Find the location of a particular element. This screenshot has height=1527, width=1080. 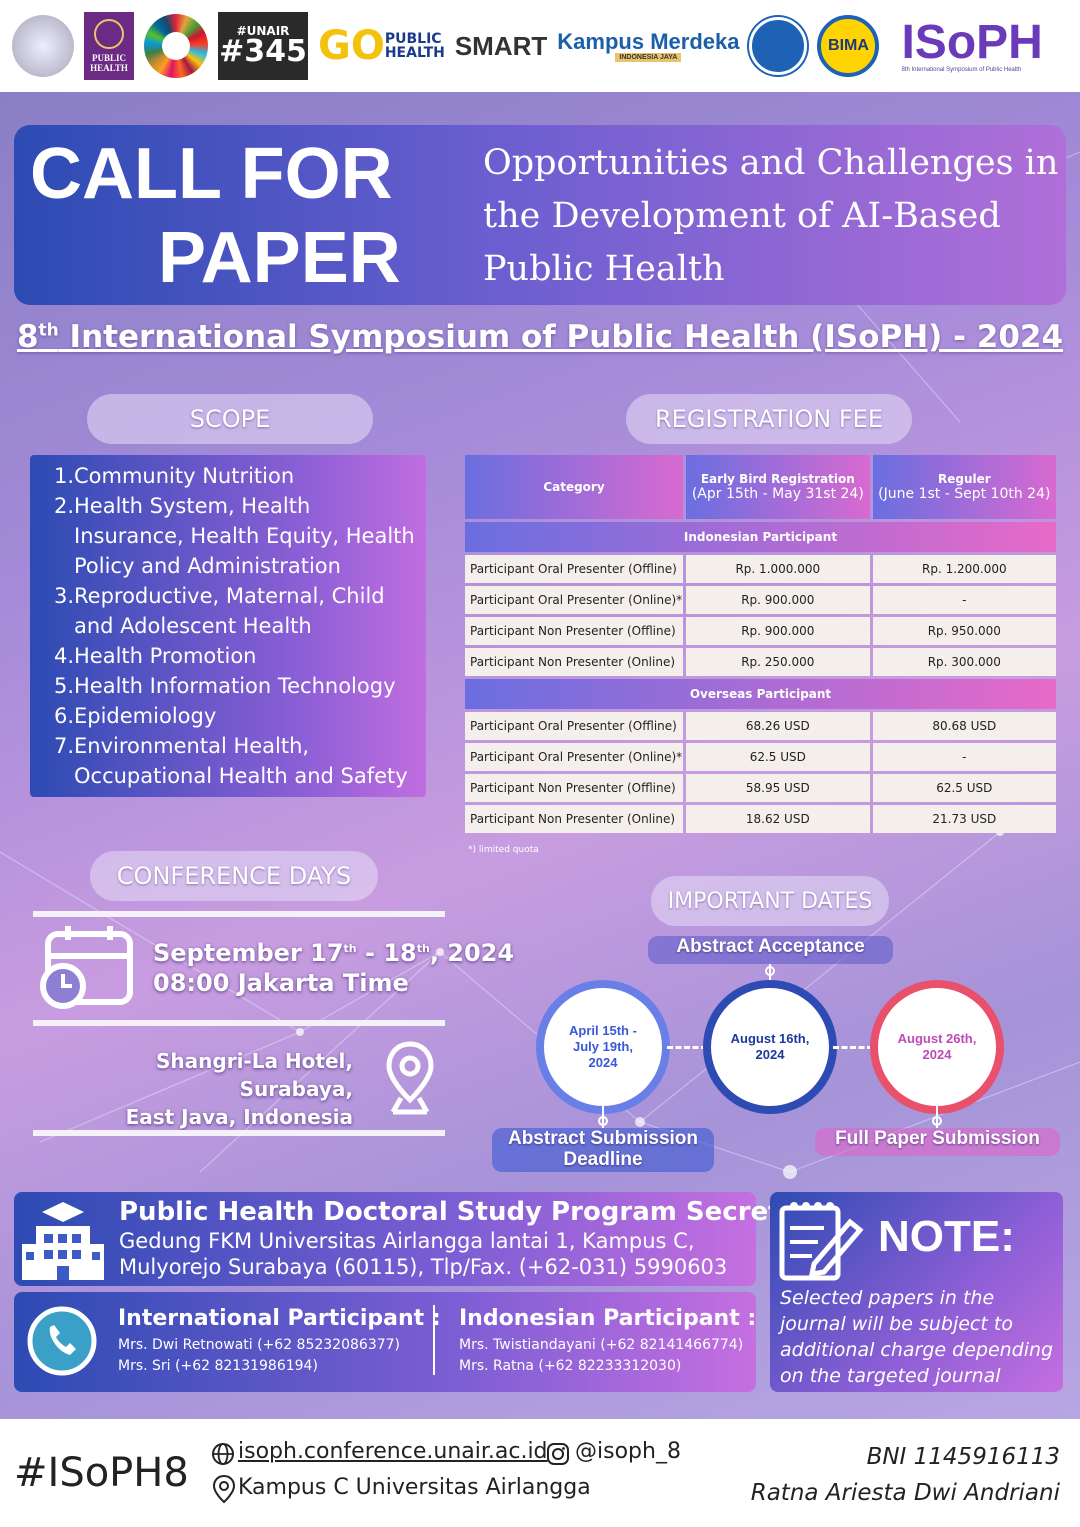

conference-date-line: September 17th - 18th, 2024 is located at coordinates (333, 951).